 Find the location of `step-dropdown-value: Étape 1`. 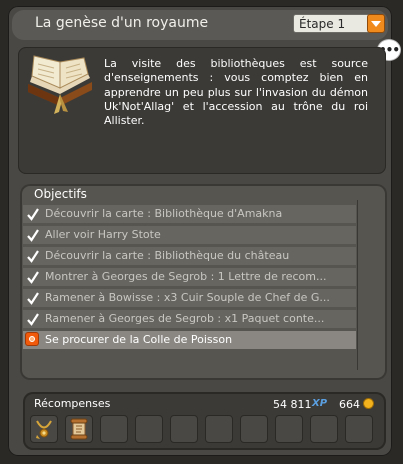

step-dropdown-value: Étape 1 is located at coordinates (322, 24).